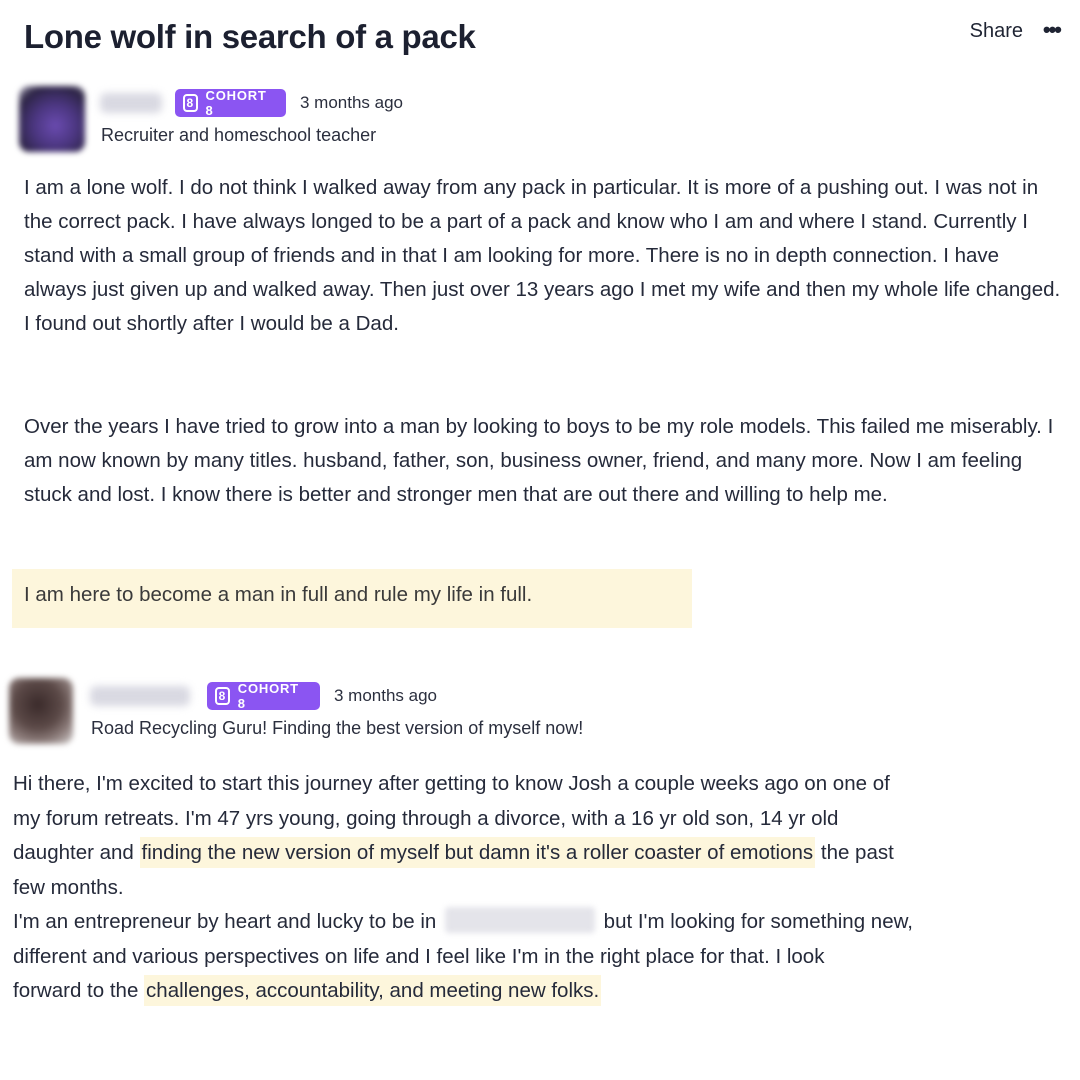  Describe the element at coordinates (76, 852) in the screenshot. I see `text-segment: daughter and` at that location.